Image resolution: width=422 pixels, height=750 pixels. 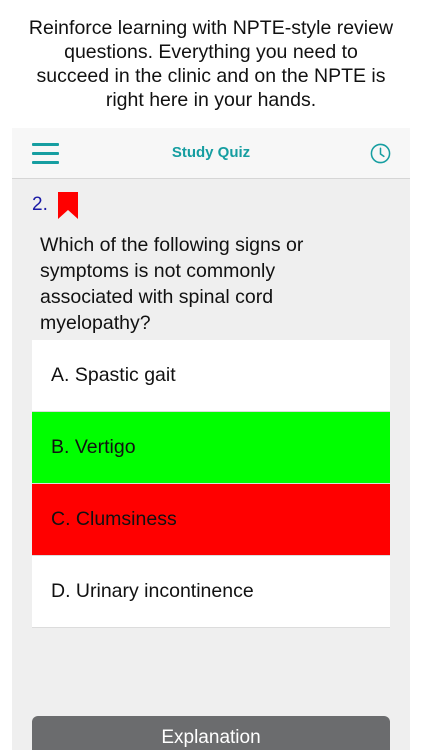 What do you see at coordinates (152, 591) in the screenshot?
I see `answer-label: D. Urinary incontinence` at bounding box center [152, 591].